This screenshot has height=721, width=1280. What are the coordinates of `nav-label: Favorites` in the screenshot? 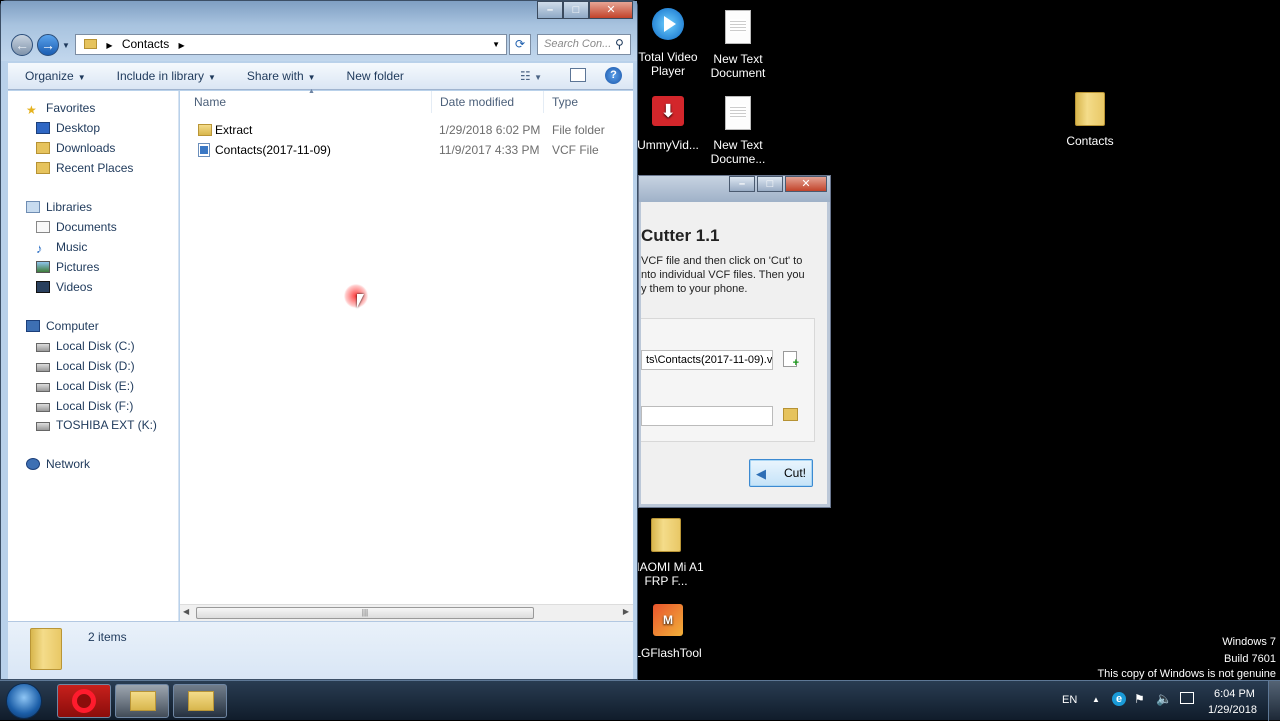 It's located at (71, 108).